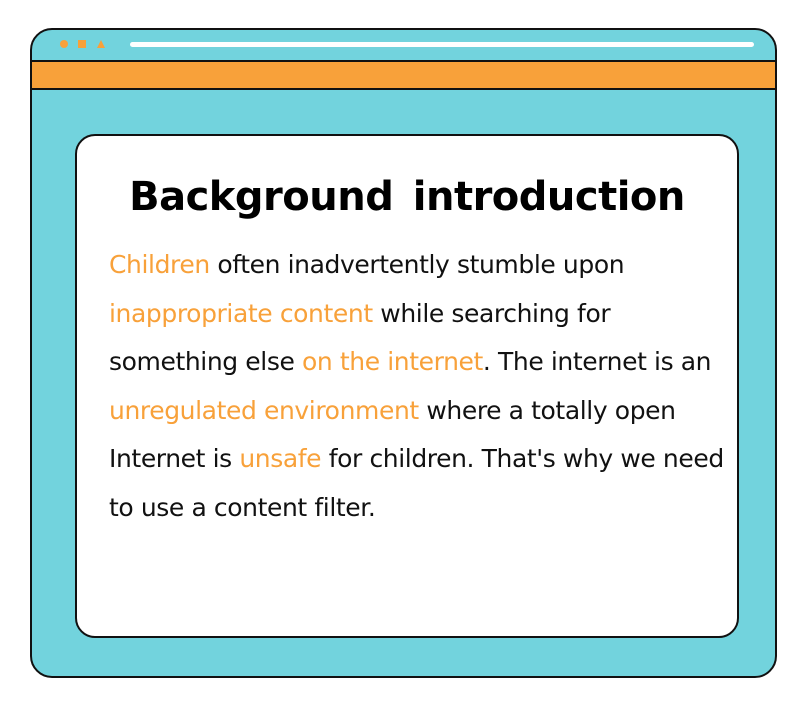  Describe the element at coordinates (82, 44) in the screenshot. I see `square-icon` at that location.